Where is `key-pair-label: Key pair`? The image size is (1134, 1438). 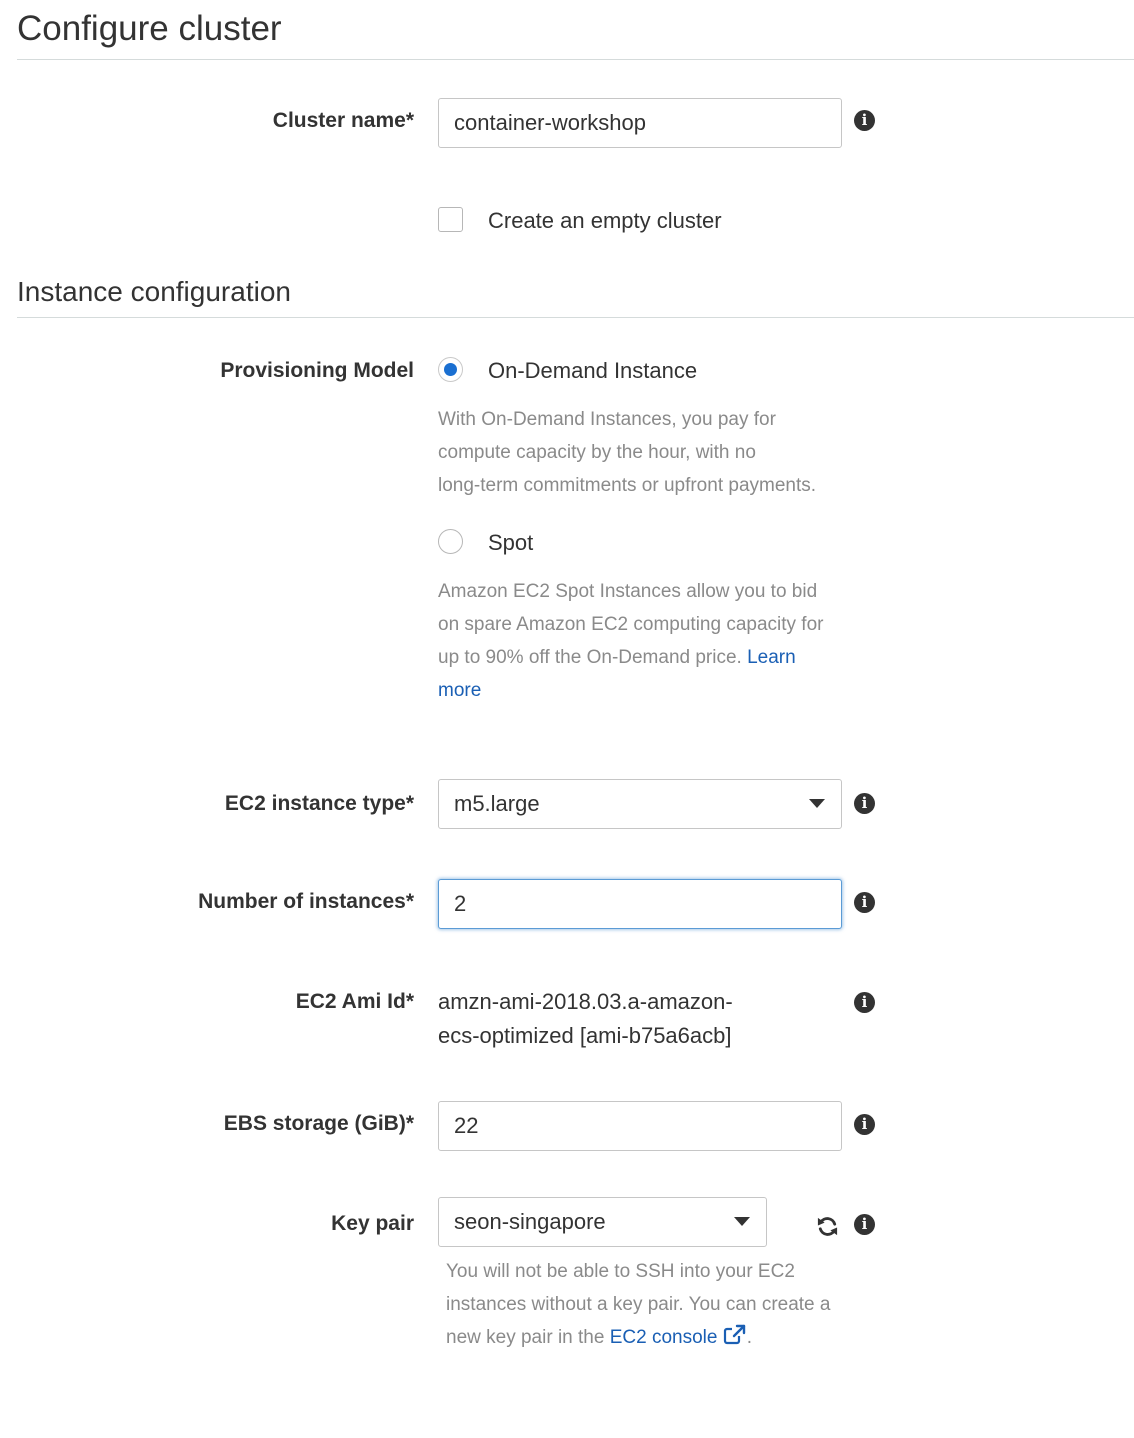 key-pair-label: Key pair is located at coordinates (372, 1223).